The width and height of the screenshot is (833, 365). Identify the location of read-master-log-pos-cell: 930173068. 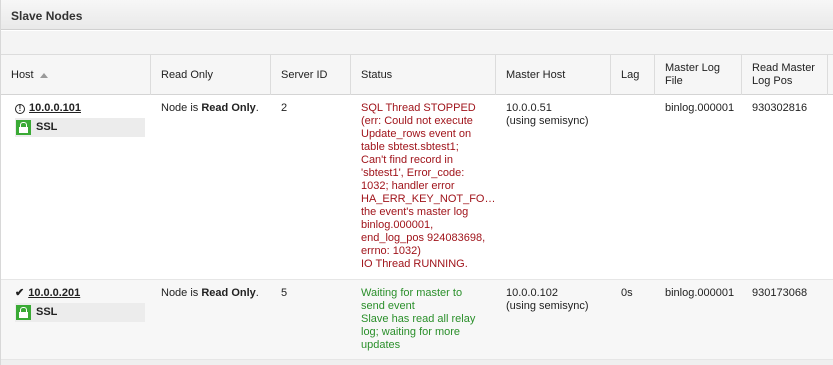
(780, 293).